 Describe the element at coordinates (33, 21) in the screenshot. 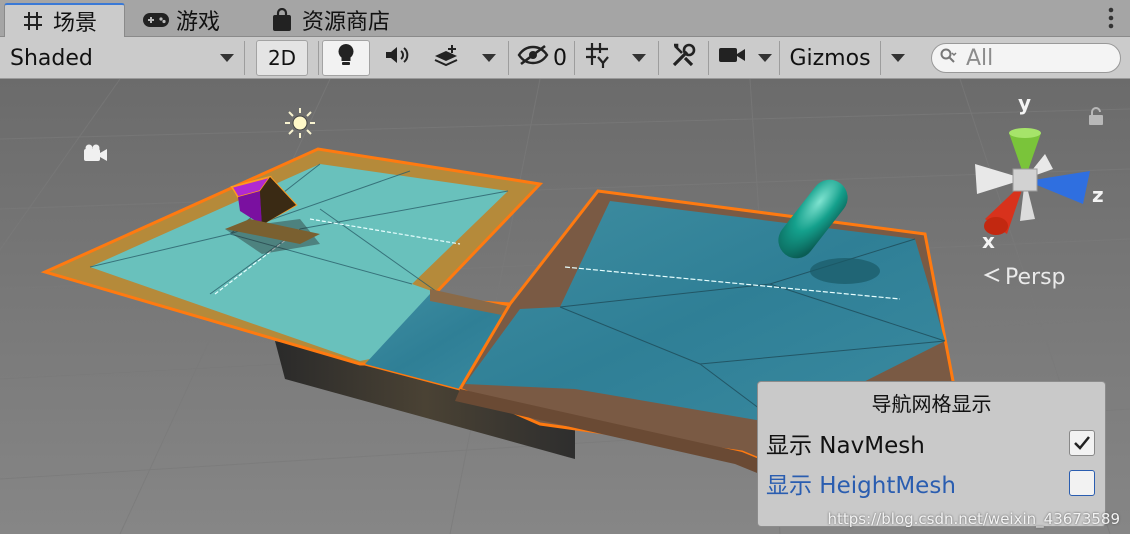

I see `grid-icon` at that location.